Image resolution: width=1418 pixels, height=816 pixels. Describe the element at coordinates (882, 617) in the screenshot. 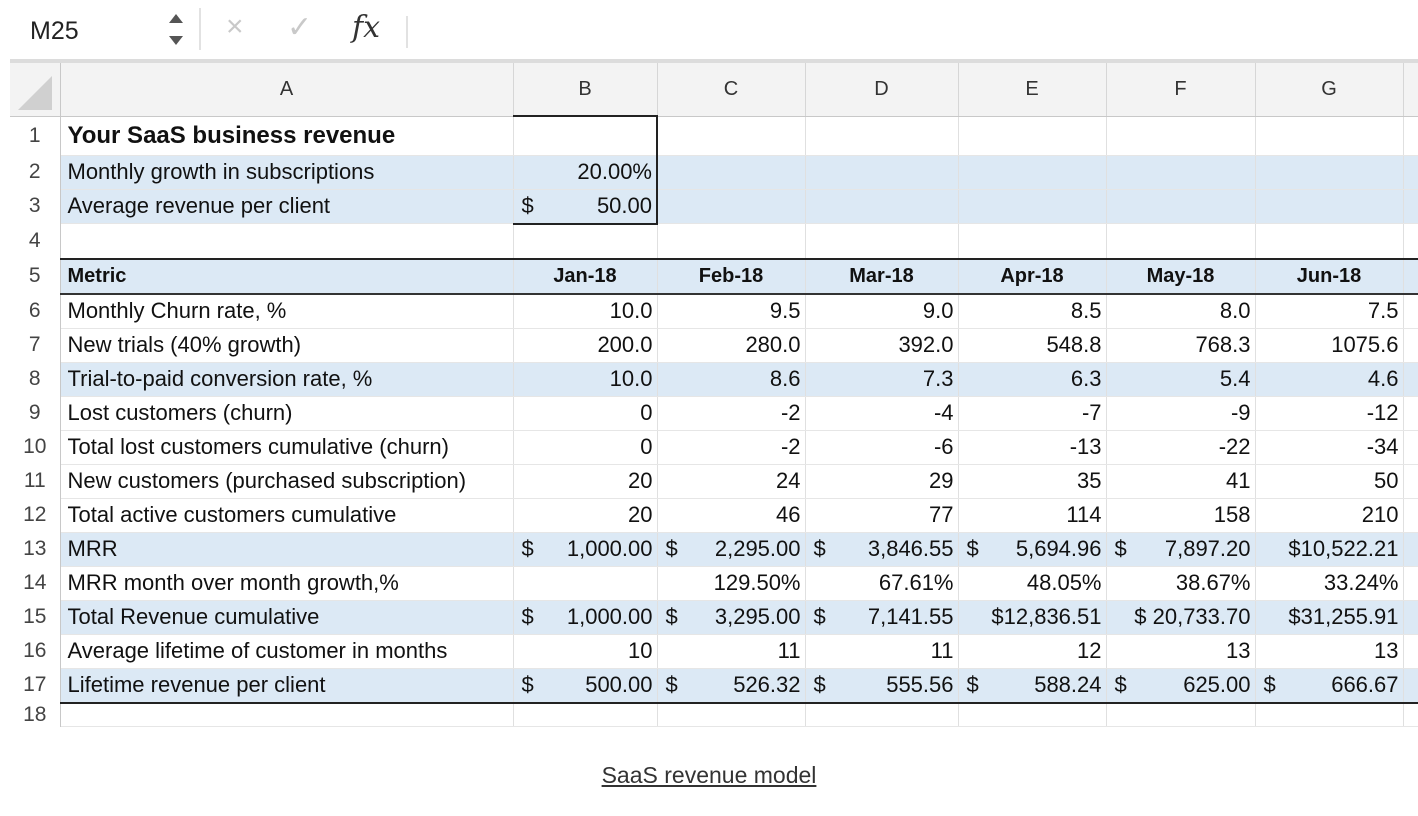

I see `cell-value: $7,141.55` at that location.